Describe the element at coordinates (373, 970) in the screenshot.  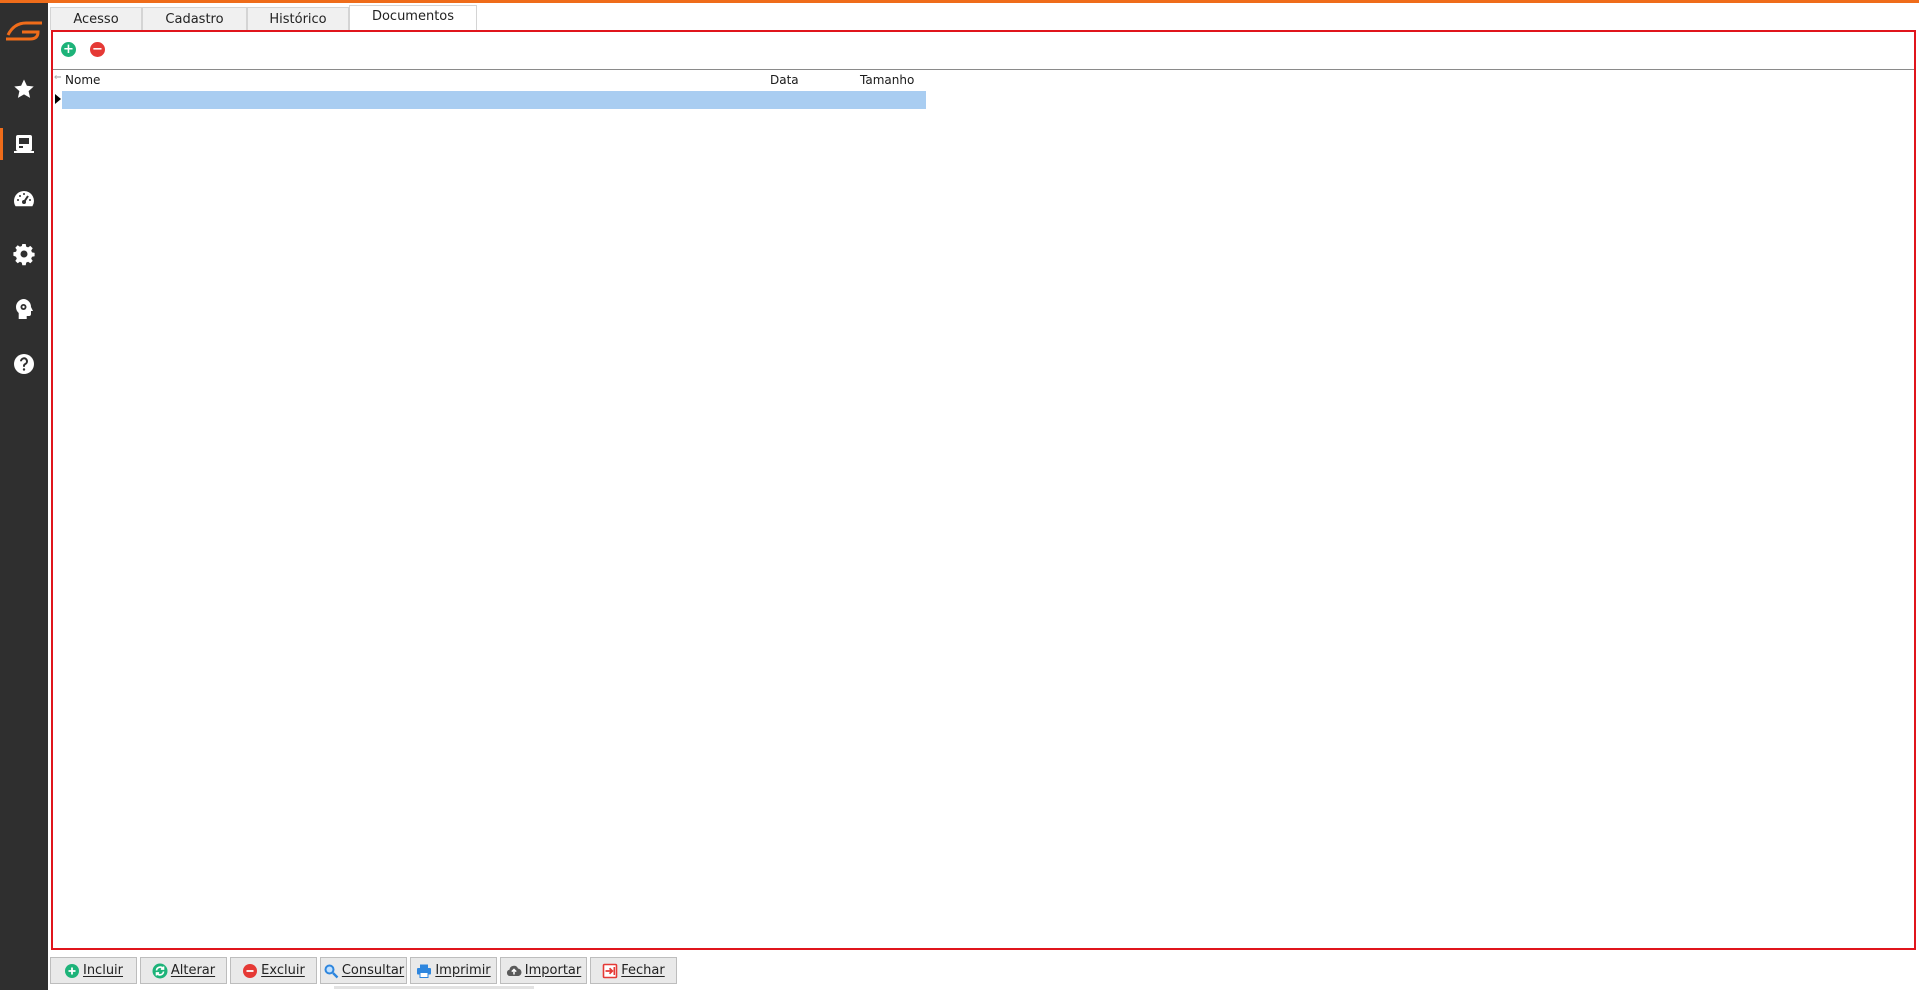
I see `consultar-label: Consultar` at that location.